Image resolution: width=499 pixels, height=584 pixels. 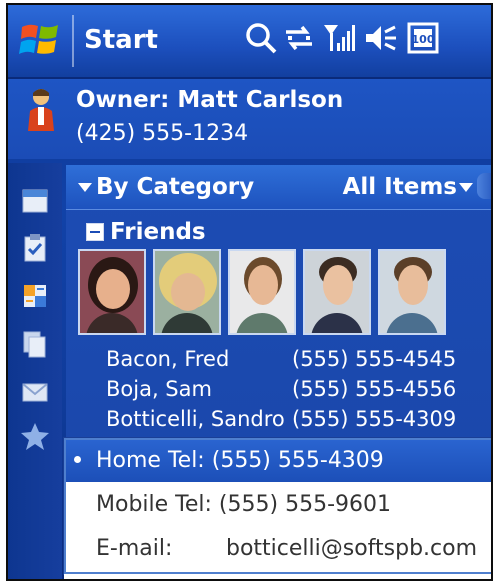 I want to click on svg-text: 100, so click(x=423, y=39).